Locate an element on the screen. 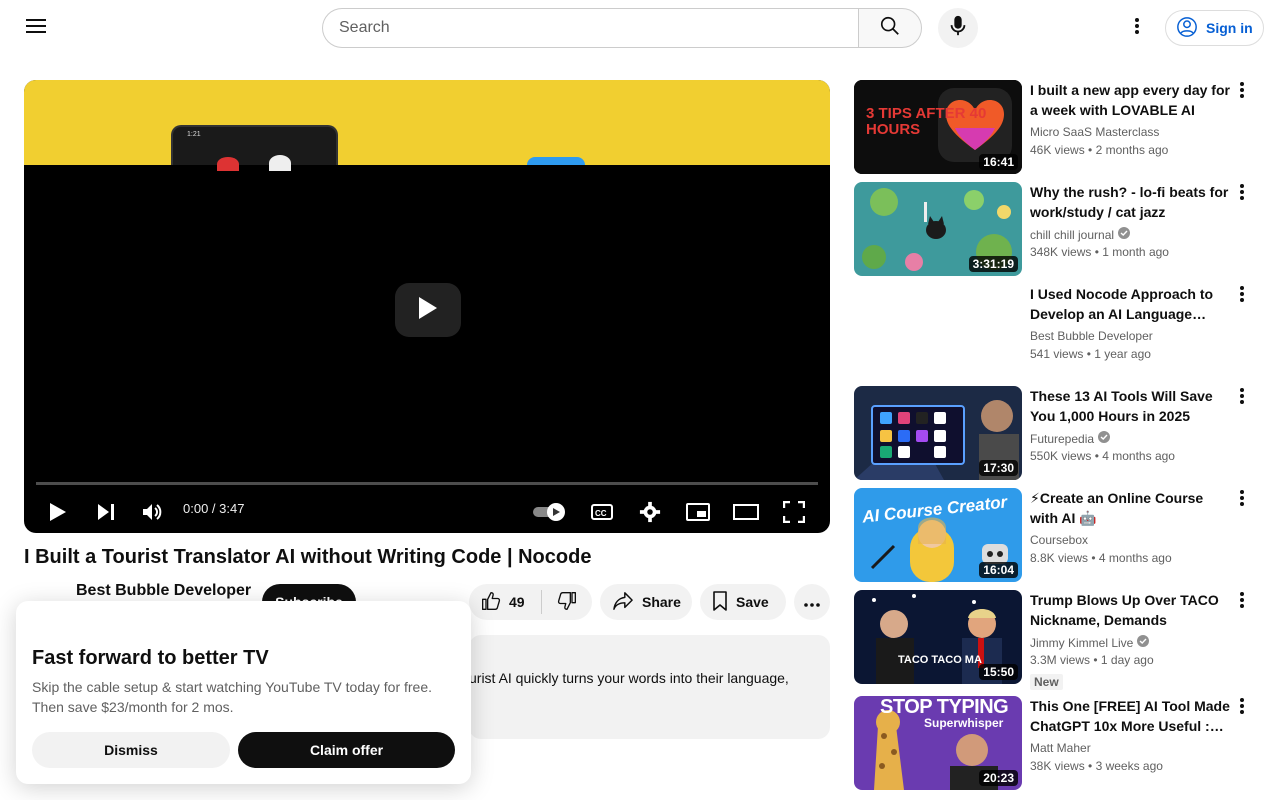 Image resolution: width=1280 pixels, height=800 pixels. preview-blue-button is located at coordinates (556, 161).